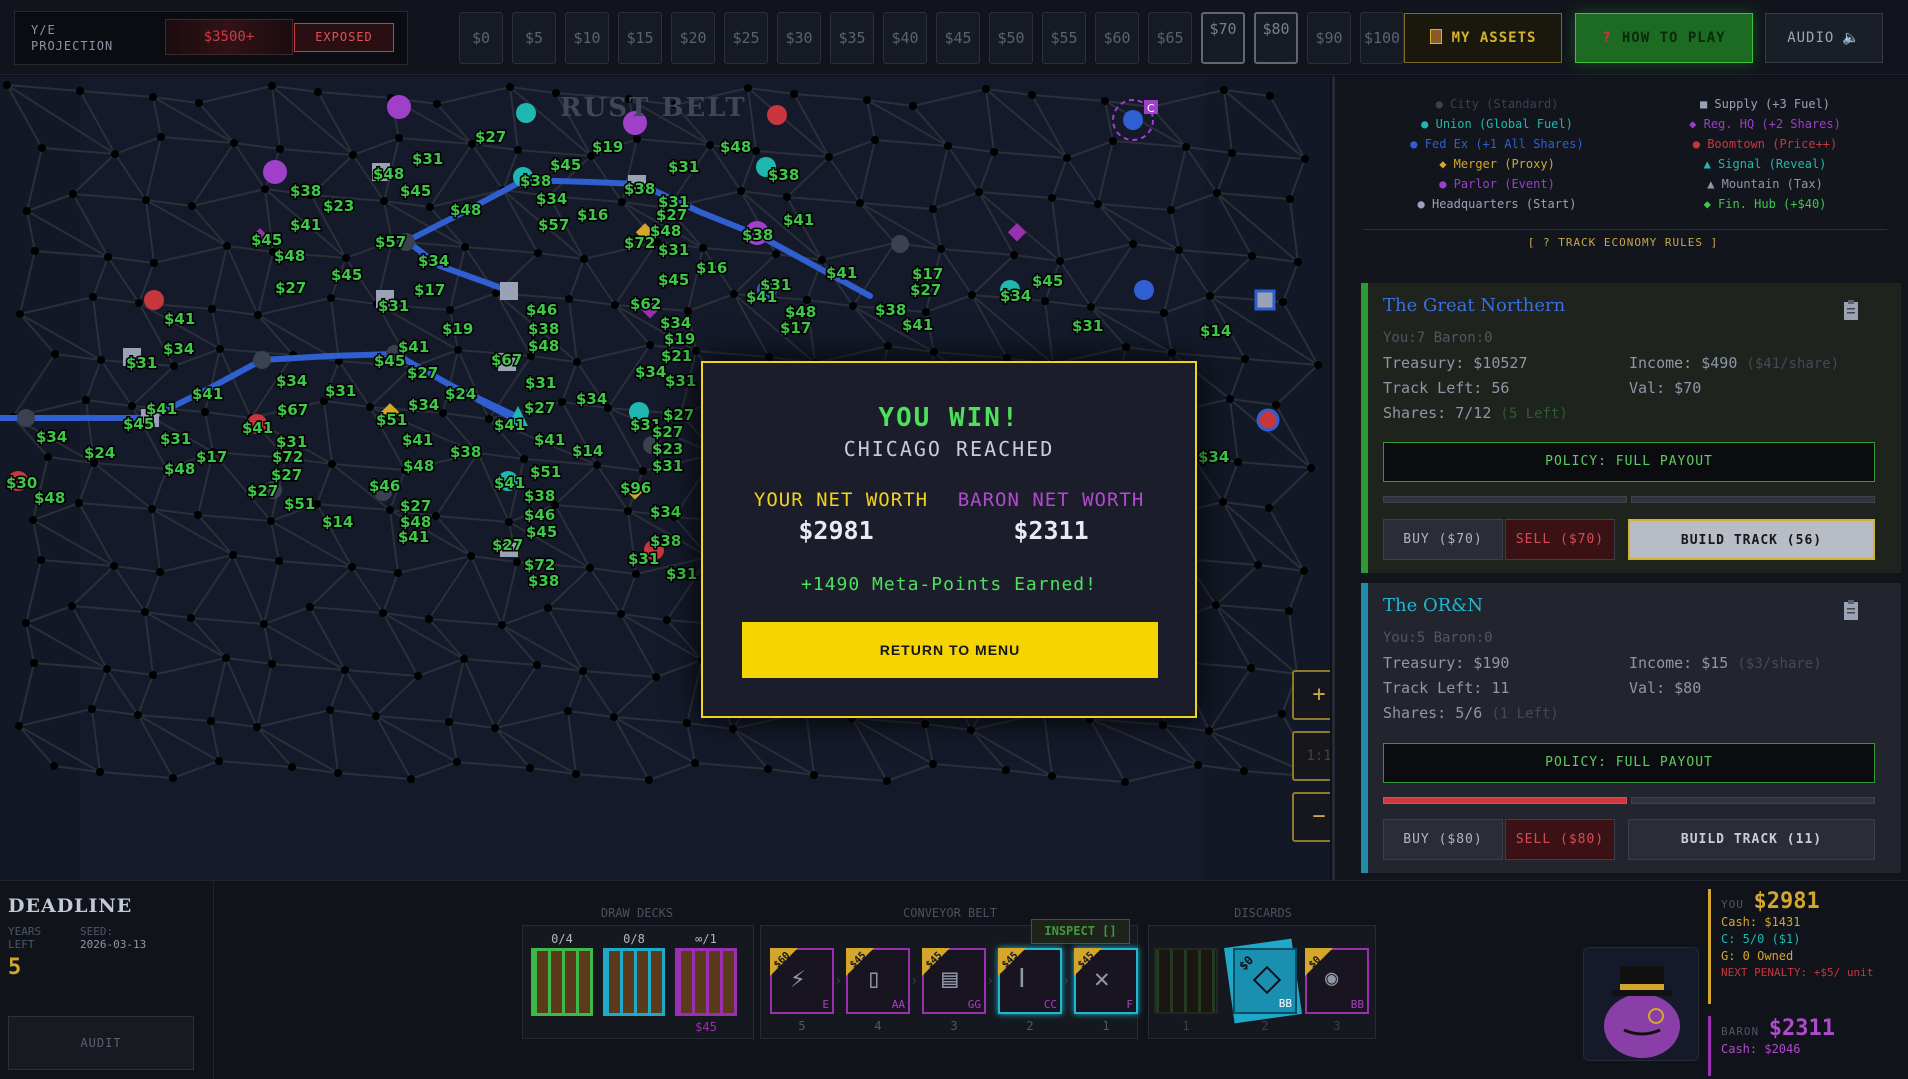 The image size is (1908, 1079). I want to click on baron-cash-label: Cash:, so click(1739, 1049).